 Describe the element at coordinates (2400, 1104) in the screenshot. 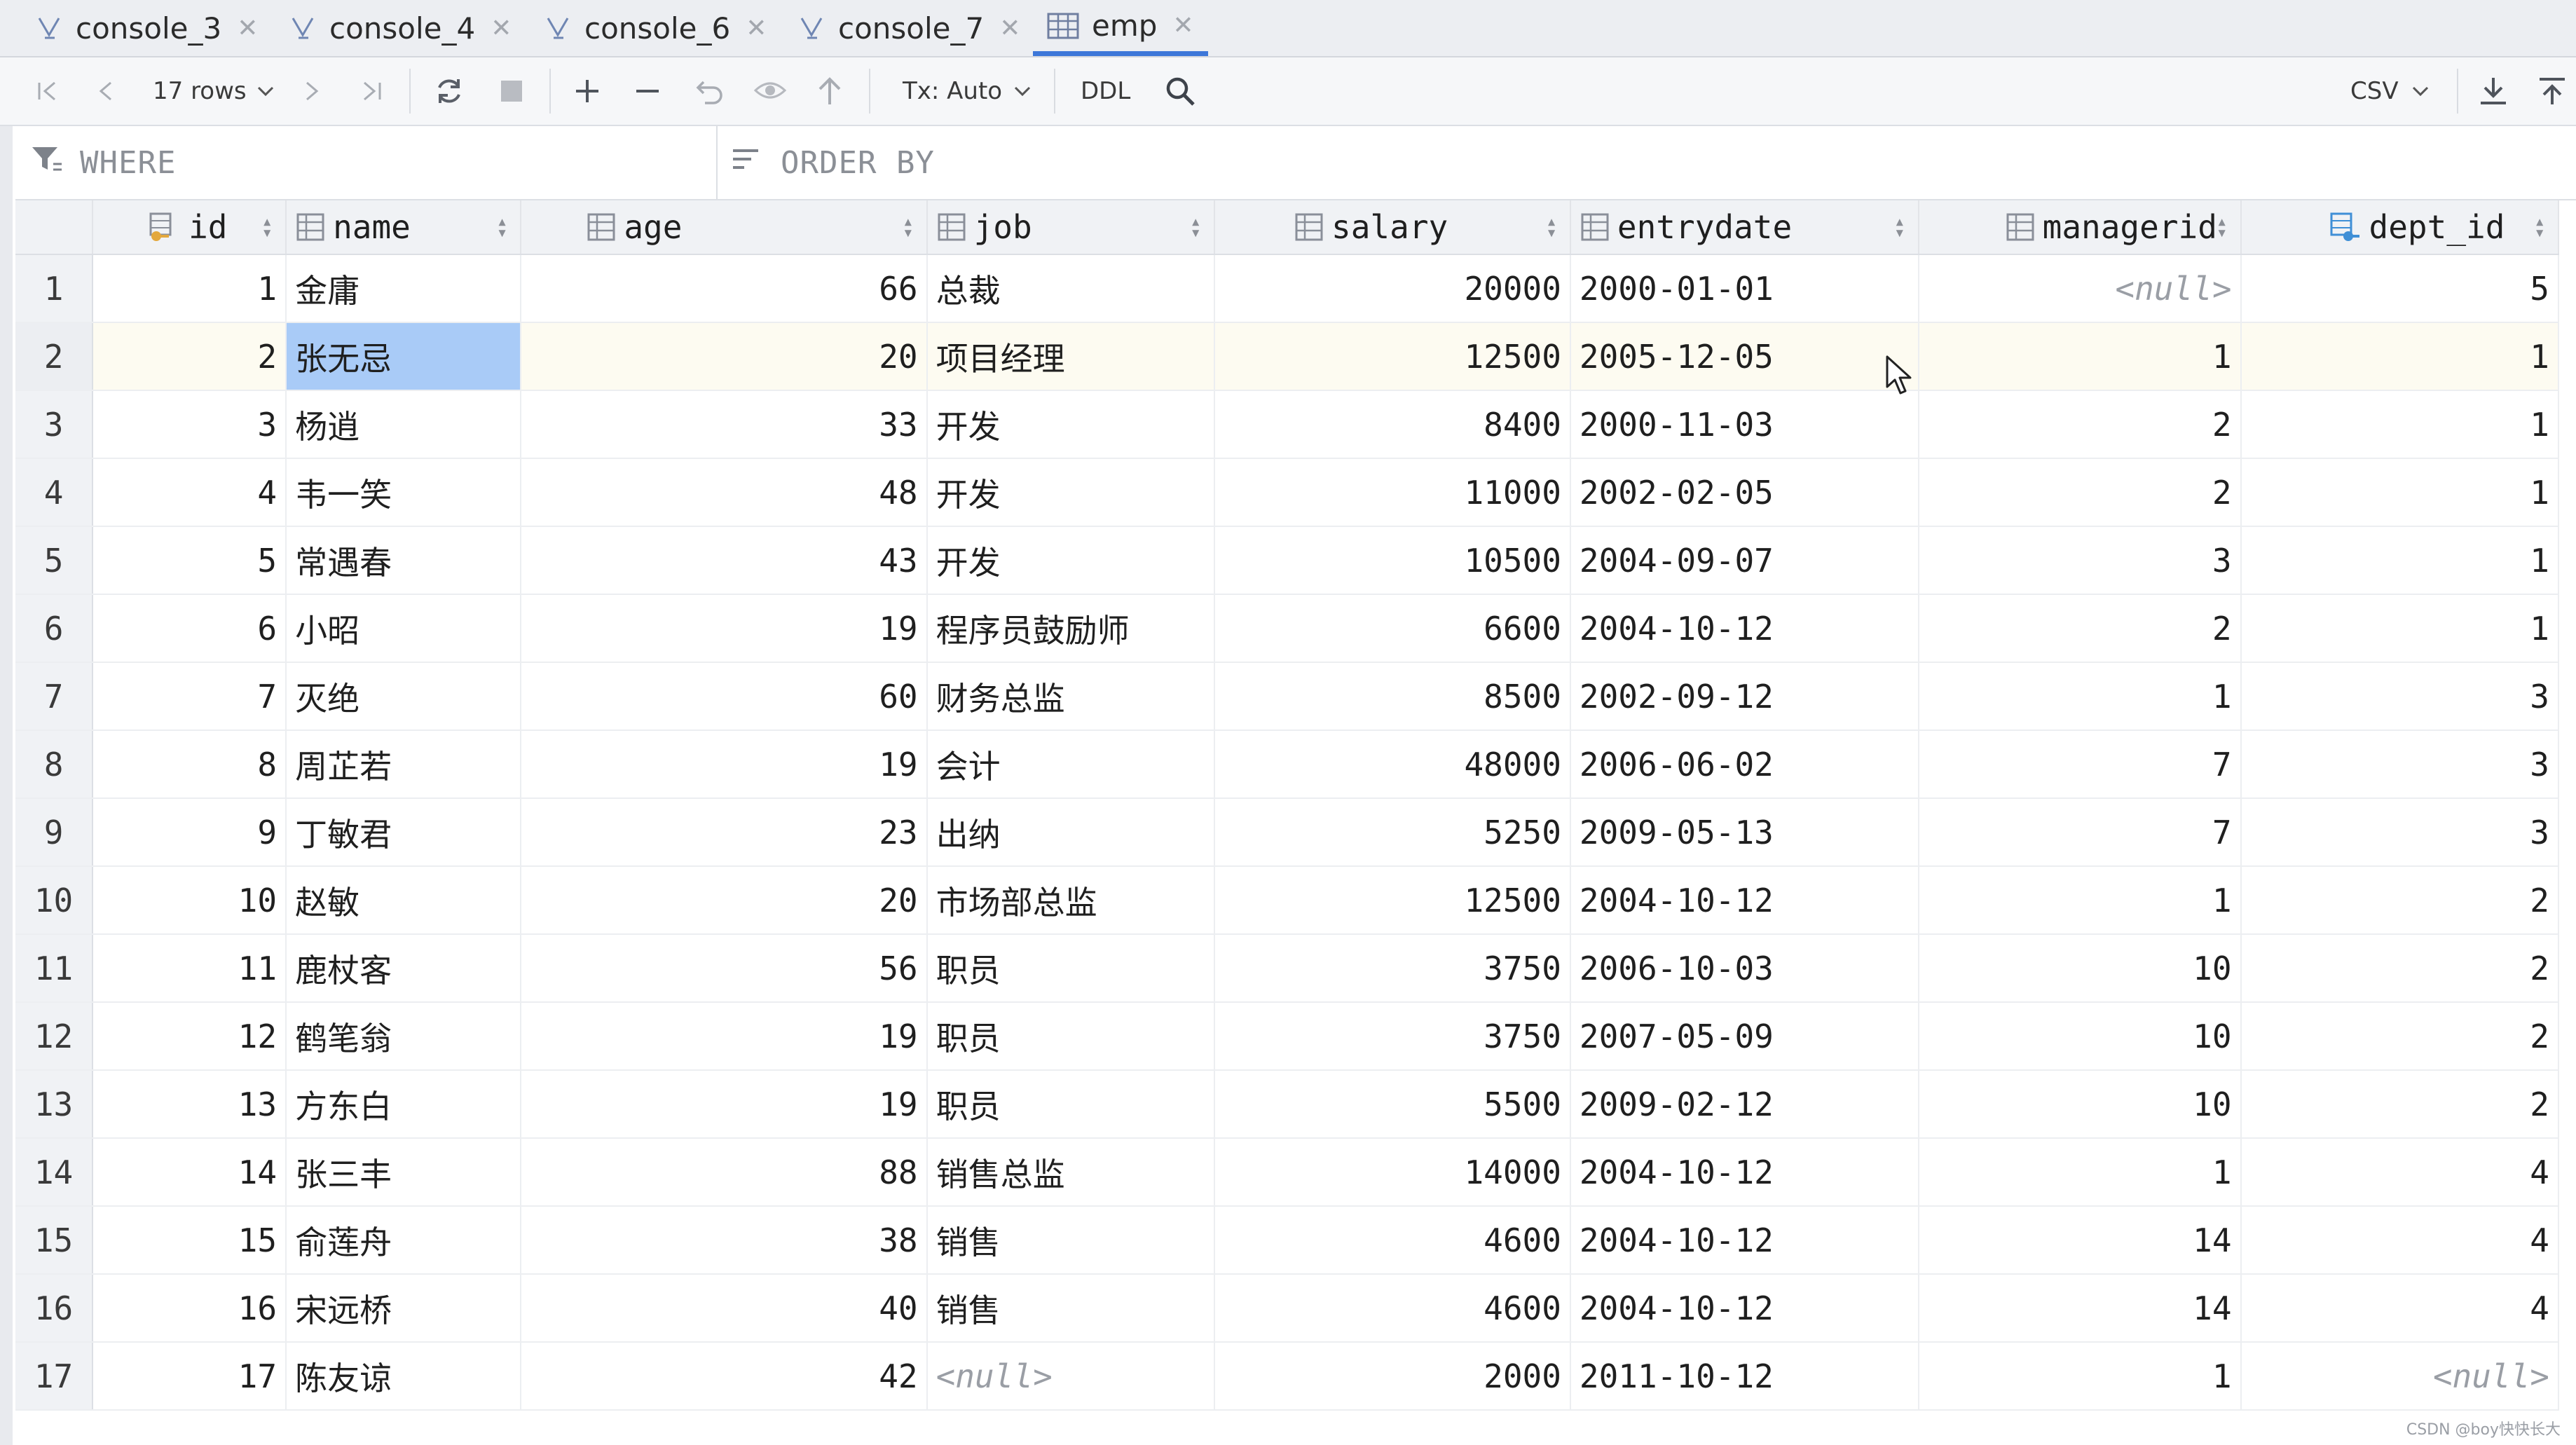

I see `cell-dept-id: 2` at that location.